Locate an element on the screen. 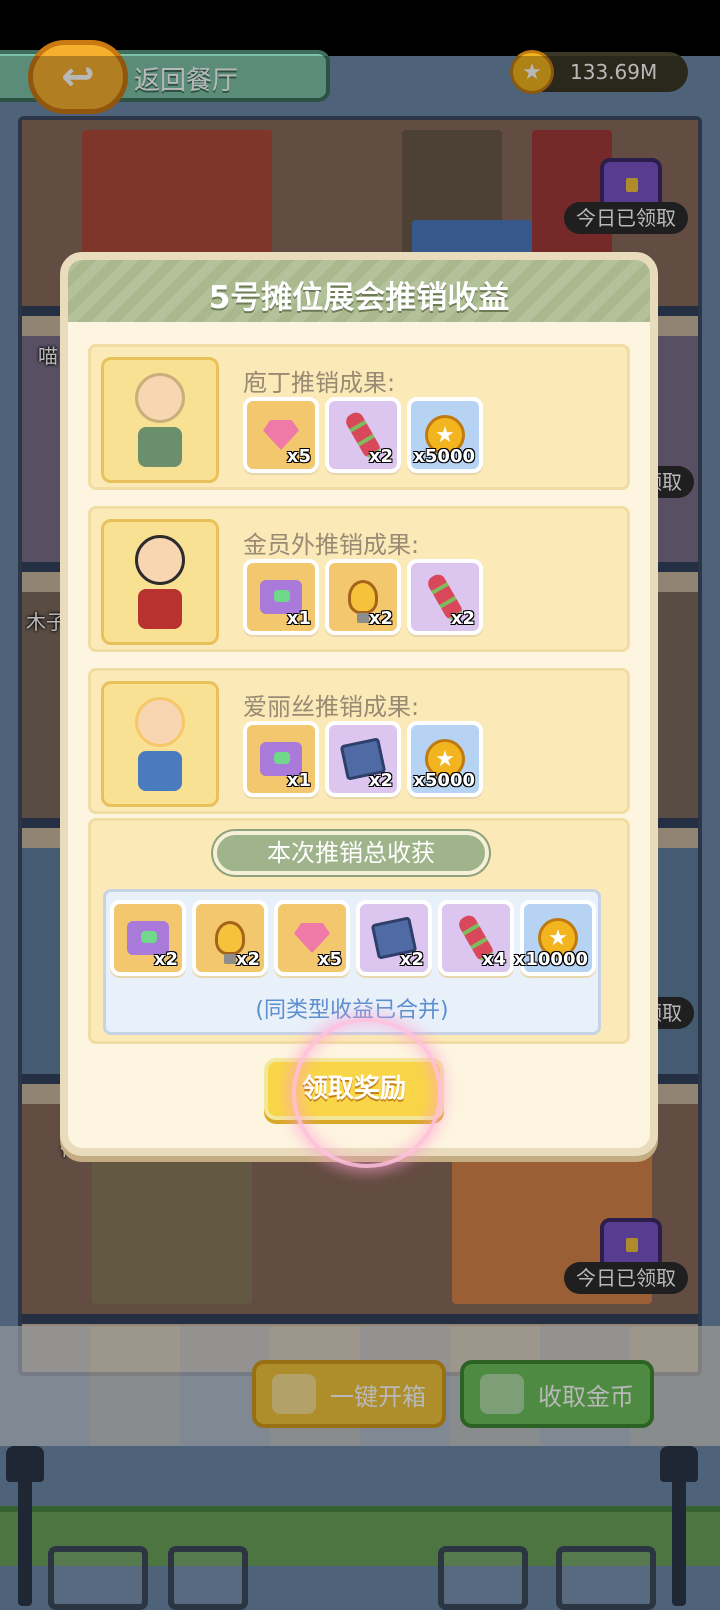  total-harvest-title: 本次推销总收获 is located at coordinates (351, 853).